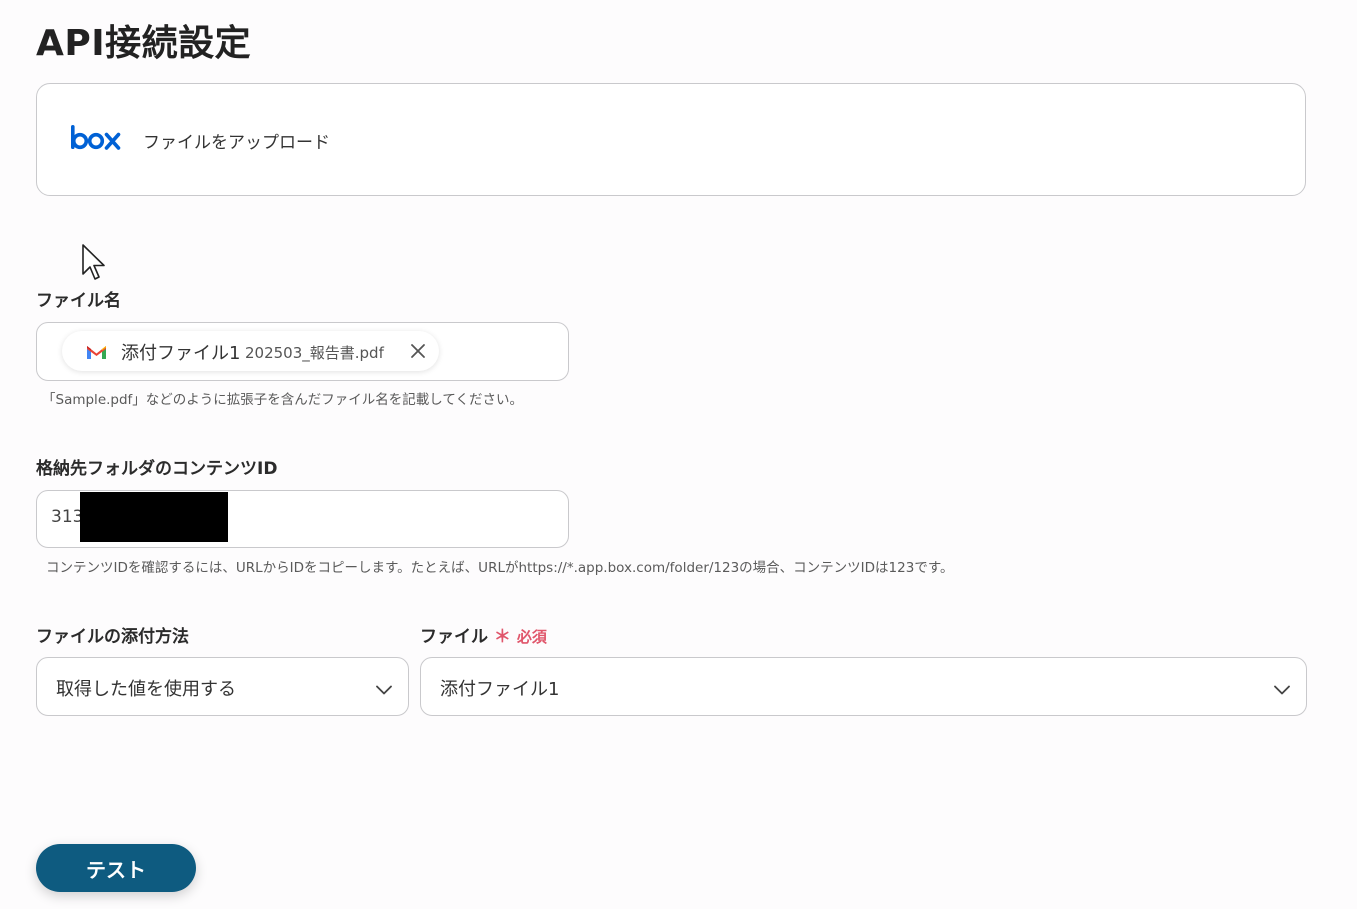 This screenshot has width=1357, height=909. I want to click on file-select-value: 添付ファイル1, so click(500, 689).